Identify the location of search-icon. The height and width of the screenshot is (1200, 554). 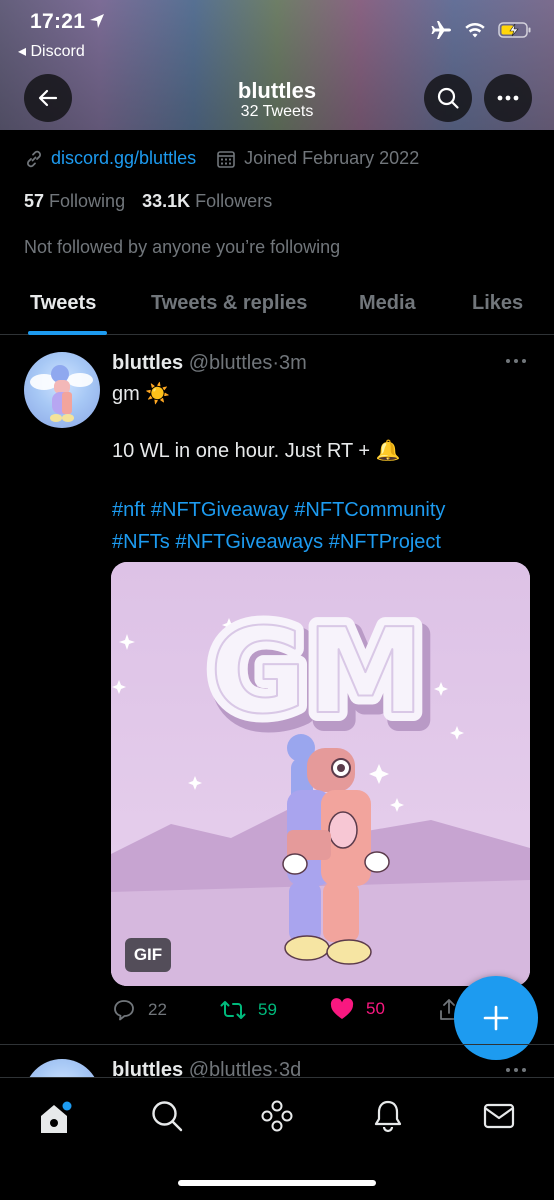
(448, 98).